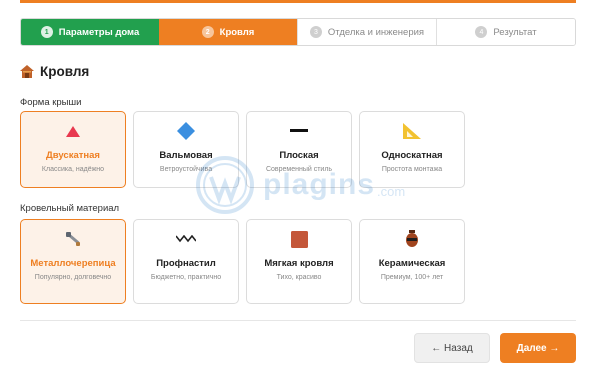 The width and height of the screenshot is (600, 386). Describe the element at coordinates (452, 348) in the screenshot. I see `back-button: ← Назад` at that location.